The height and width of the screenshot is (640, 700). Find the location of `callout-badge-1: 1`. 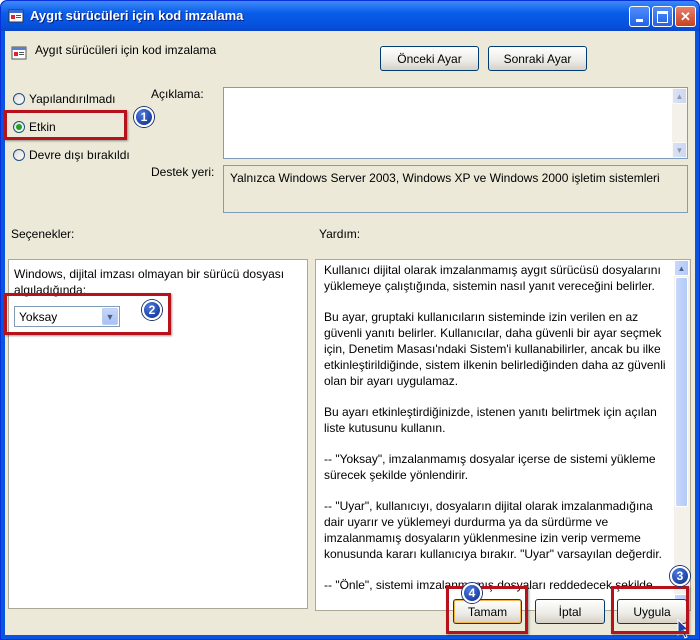

callout-badge-1: 1 is located at coordinates (144, 117).